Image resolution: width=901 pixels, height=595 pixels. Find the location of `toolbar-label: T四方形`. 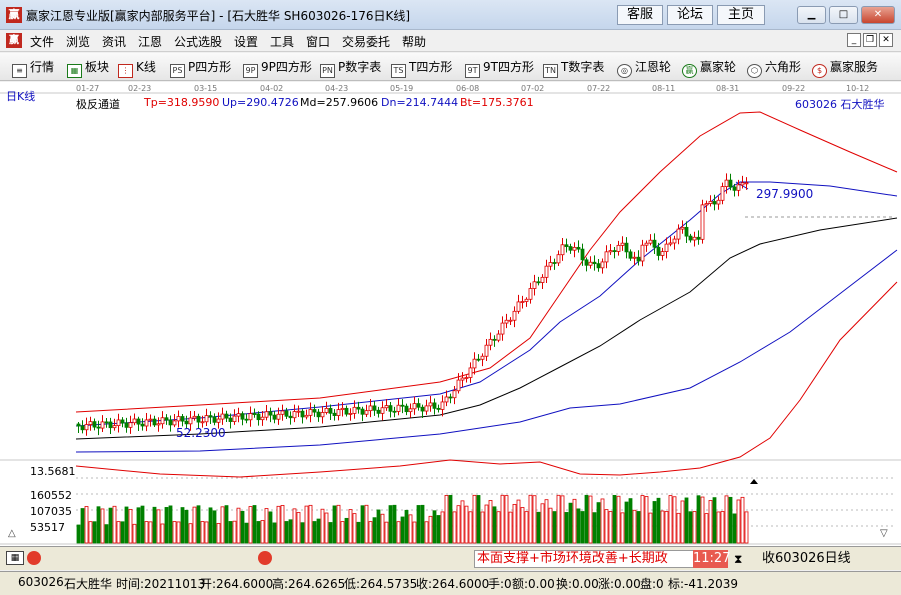

toolbar-label: T四方形 is located at coordinates (431, 67).